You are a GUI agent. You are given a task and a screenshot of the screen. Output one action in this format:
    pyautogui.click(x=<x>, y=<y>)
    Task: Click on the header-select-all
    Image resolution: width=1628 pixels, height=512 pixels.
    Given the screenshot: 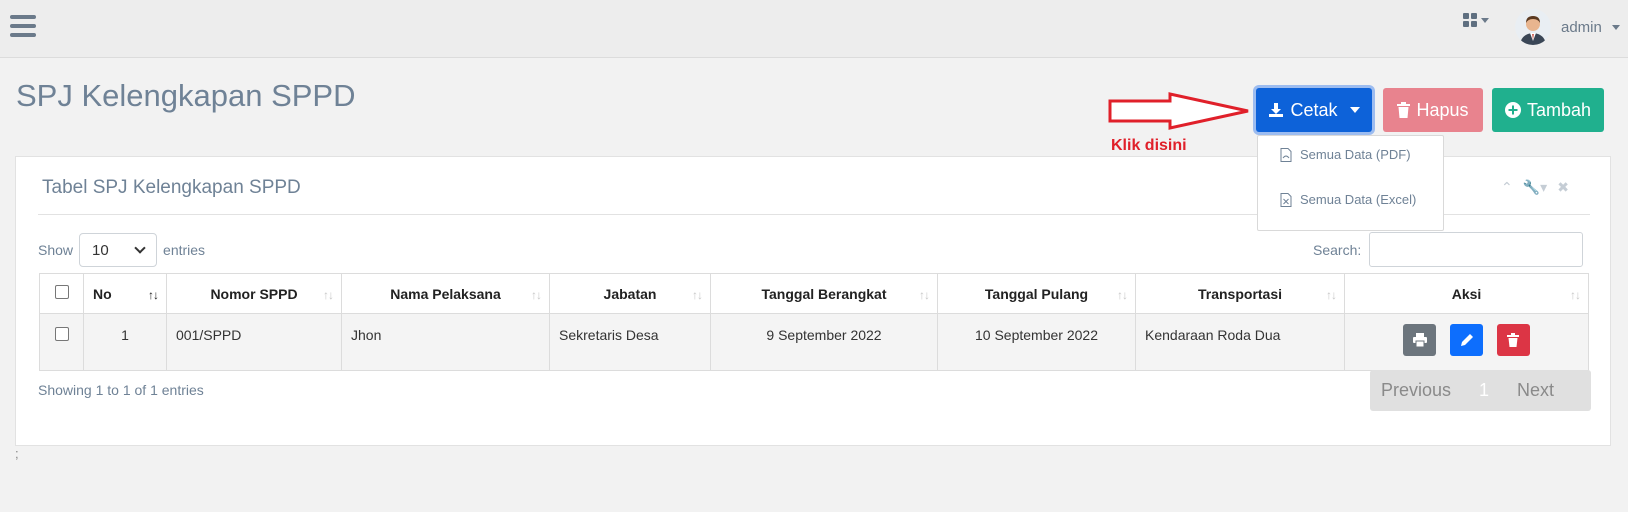 What is the action you would take?
    pyautogui.click(x=61, y=293)
    